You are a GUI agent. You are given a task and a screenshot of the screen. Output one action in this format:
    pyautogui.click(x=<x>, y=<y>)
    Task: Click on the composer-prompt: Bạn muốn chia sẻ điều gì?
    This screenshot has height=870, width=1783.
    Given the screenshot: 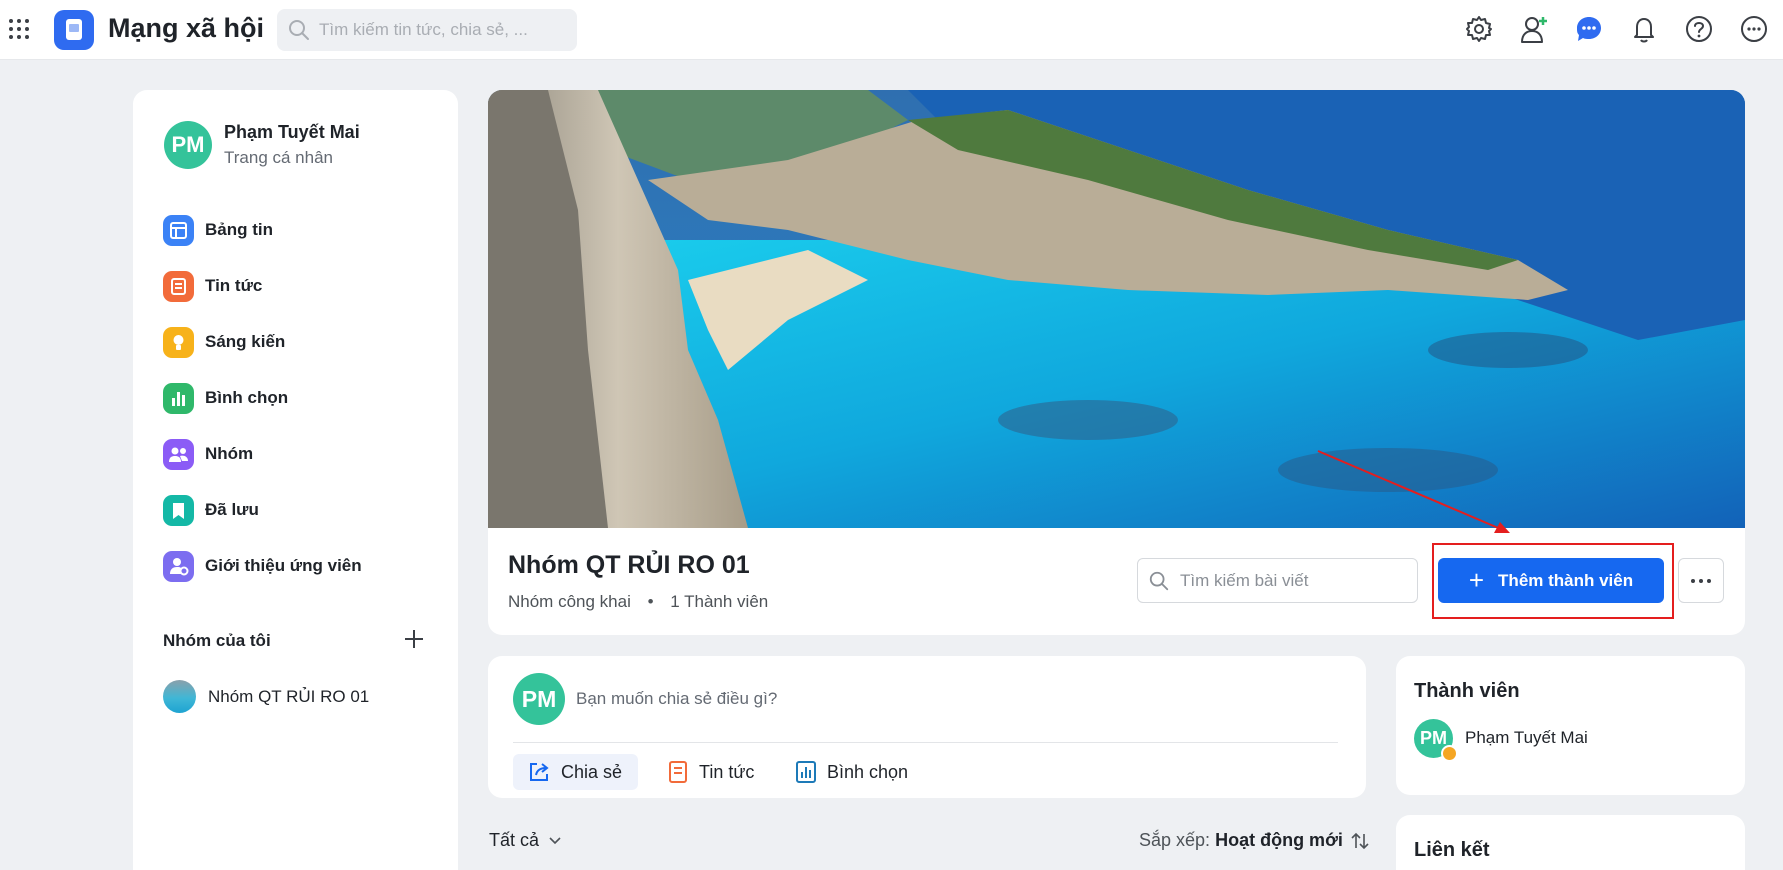 What is the action you would take?
    pyautogui.click(x=676, y=699)
    